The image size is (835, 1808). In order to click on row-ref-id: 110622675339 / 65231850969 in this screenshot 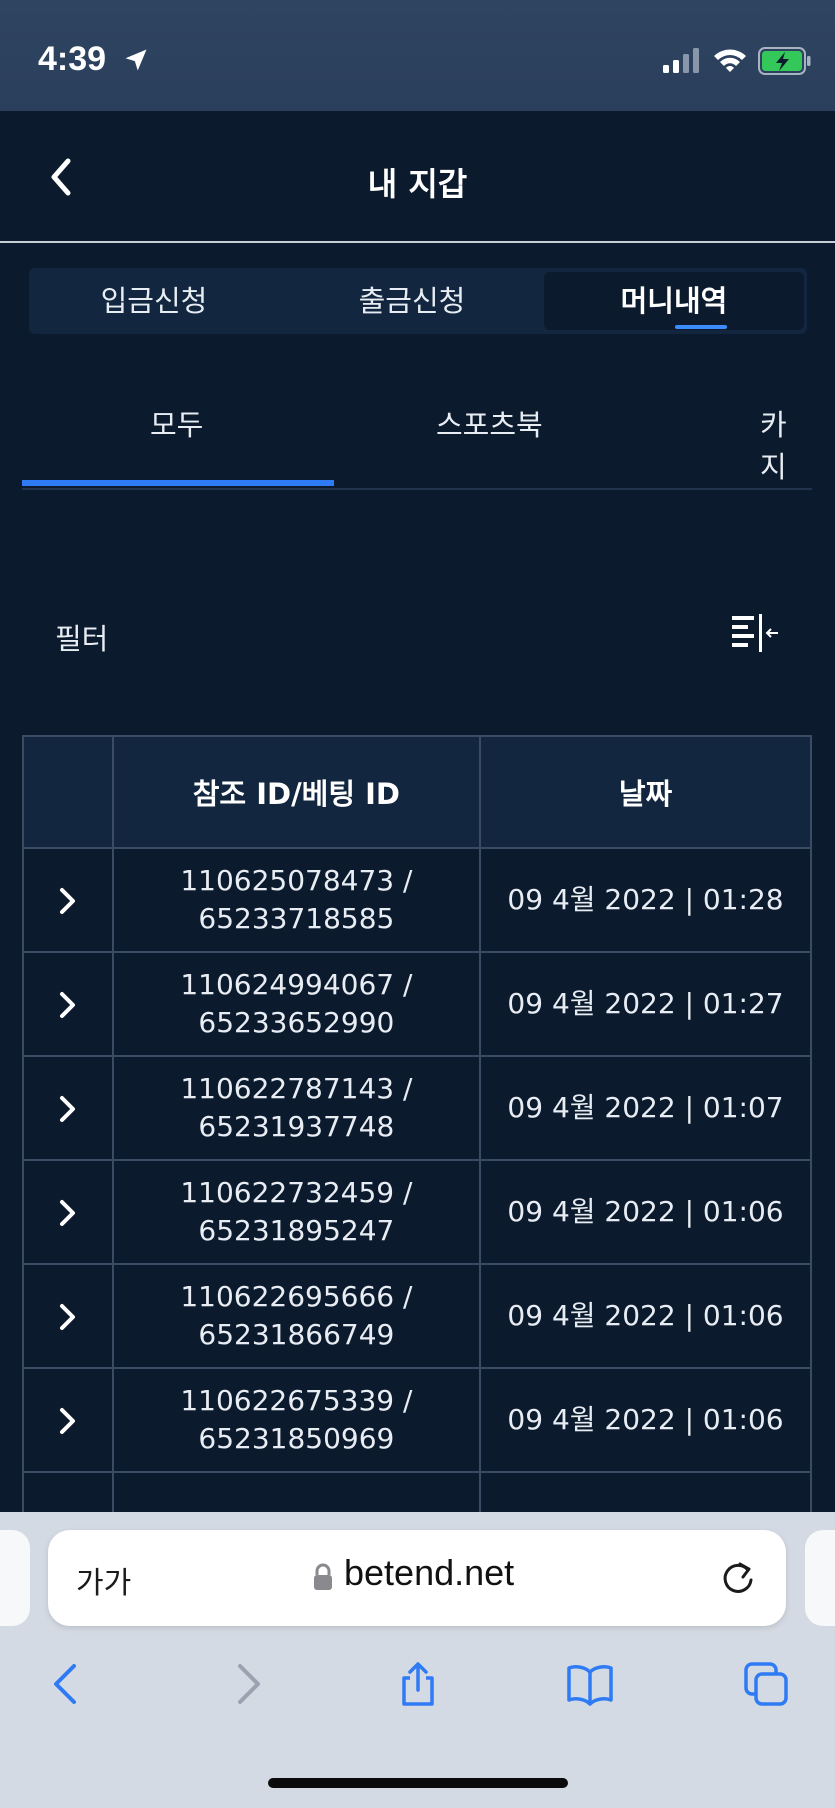, I will do `click(296, 1420)`.